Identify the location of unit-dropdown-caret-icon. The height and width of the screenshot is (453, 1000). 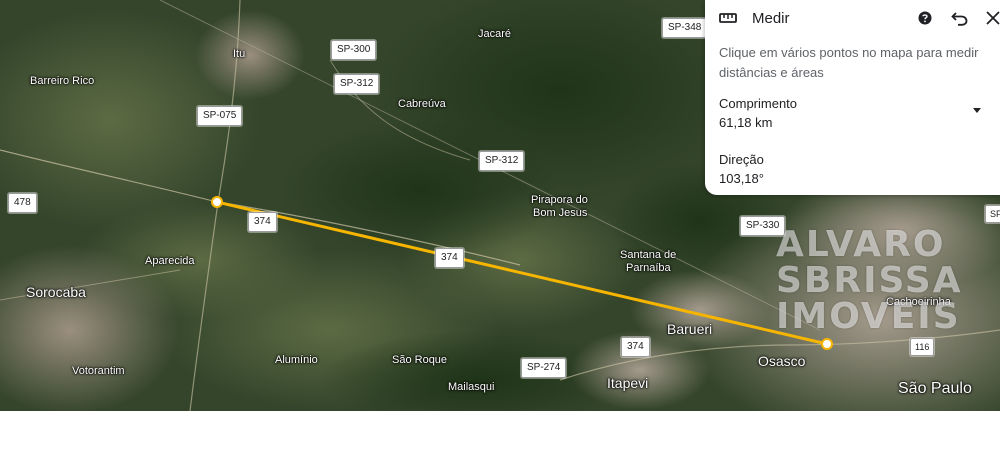
(977, 110).